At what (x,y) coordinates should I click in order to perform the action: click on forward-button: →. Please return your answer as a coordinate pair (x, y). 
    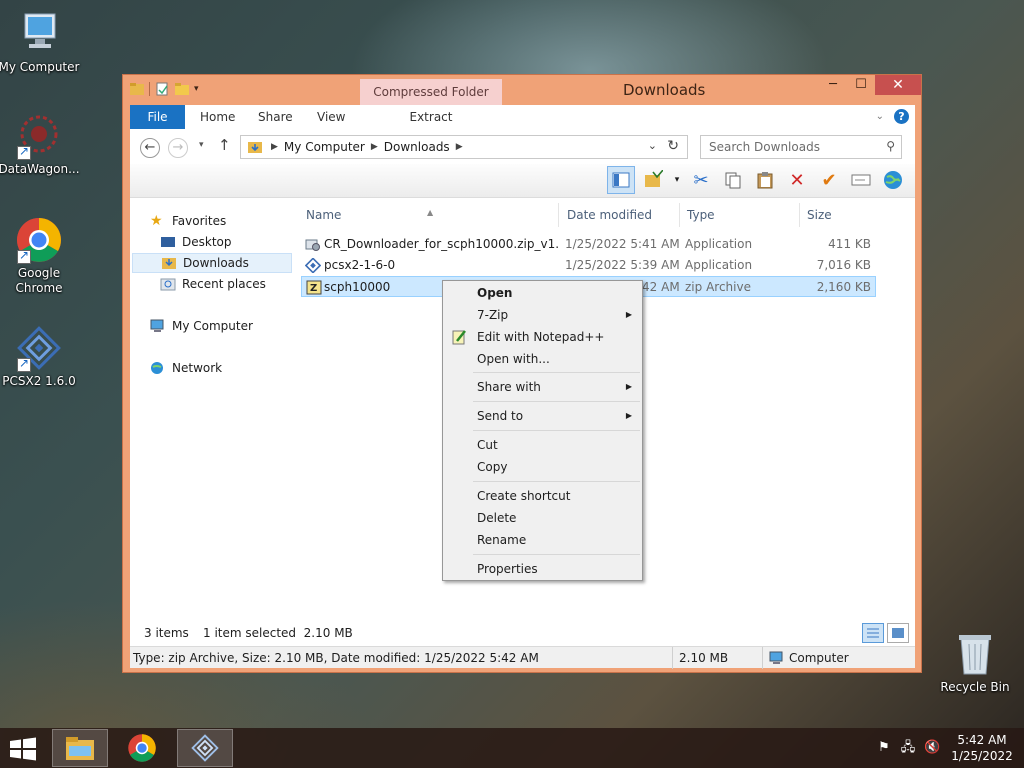
    Looking at the image, I should click on (178, 148).